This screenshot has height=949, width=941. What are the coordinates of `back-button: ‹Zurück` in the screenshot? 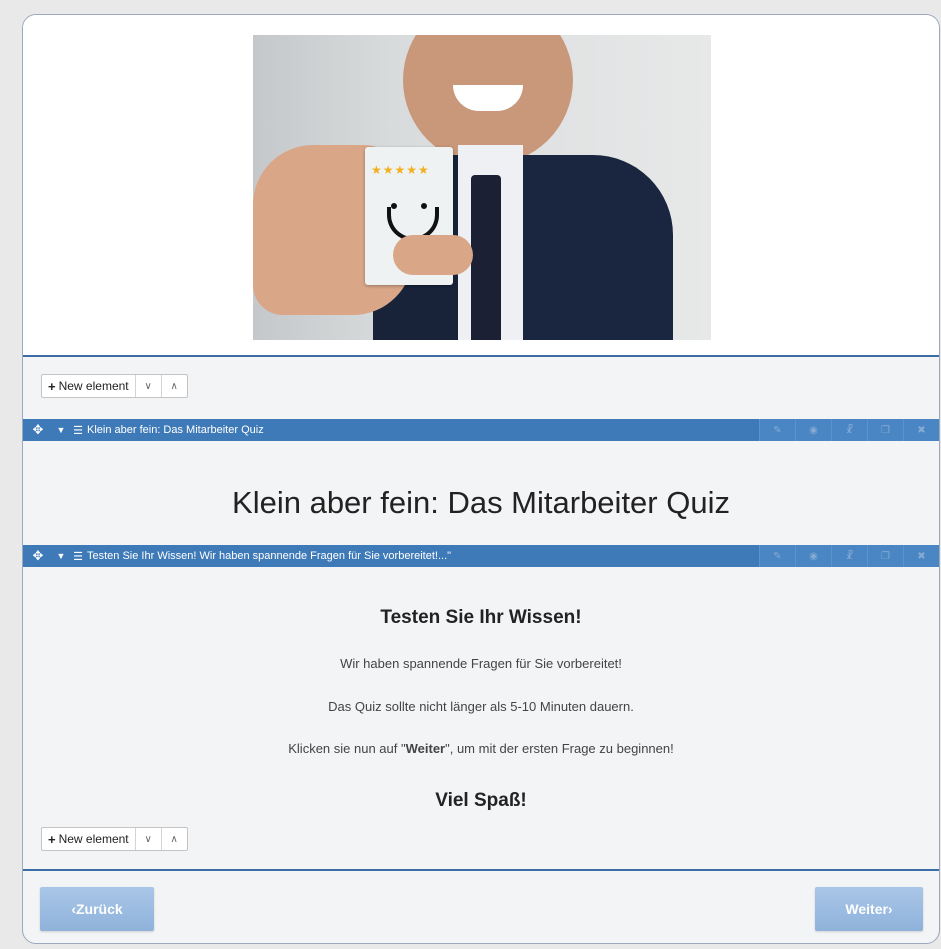 It's located at (97, 909).